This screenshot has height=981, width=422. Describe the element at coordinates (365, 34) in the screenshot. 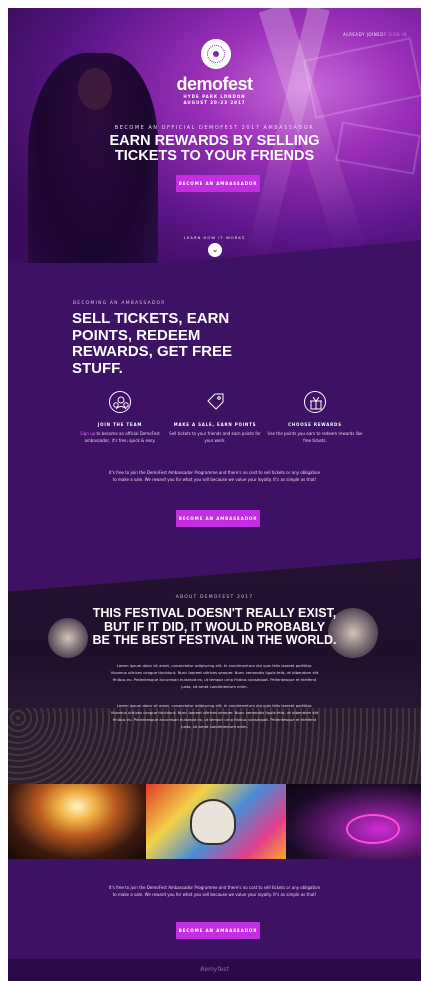

I see `signin-prefix: ALREADY JOINED?` at that location.